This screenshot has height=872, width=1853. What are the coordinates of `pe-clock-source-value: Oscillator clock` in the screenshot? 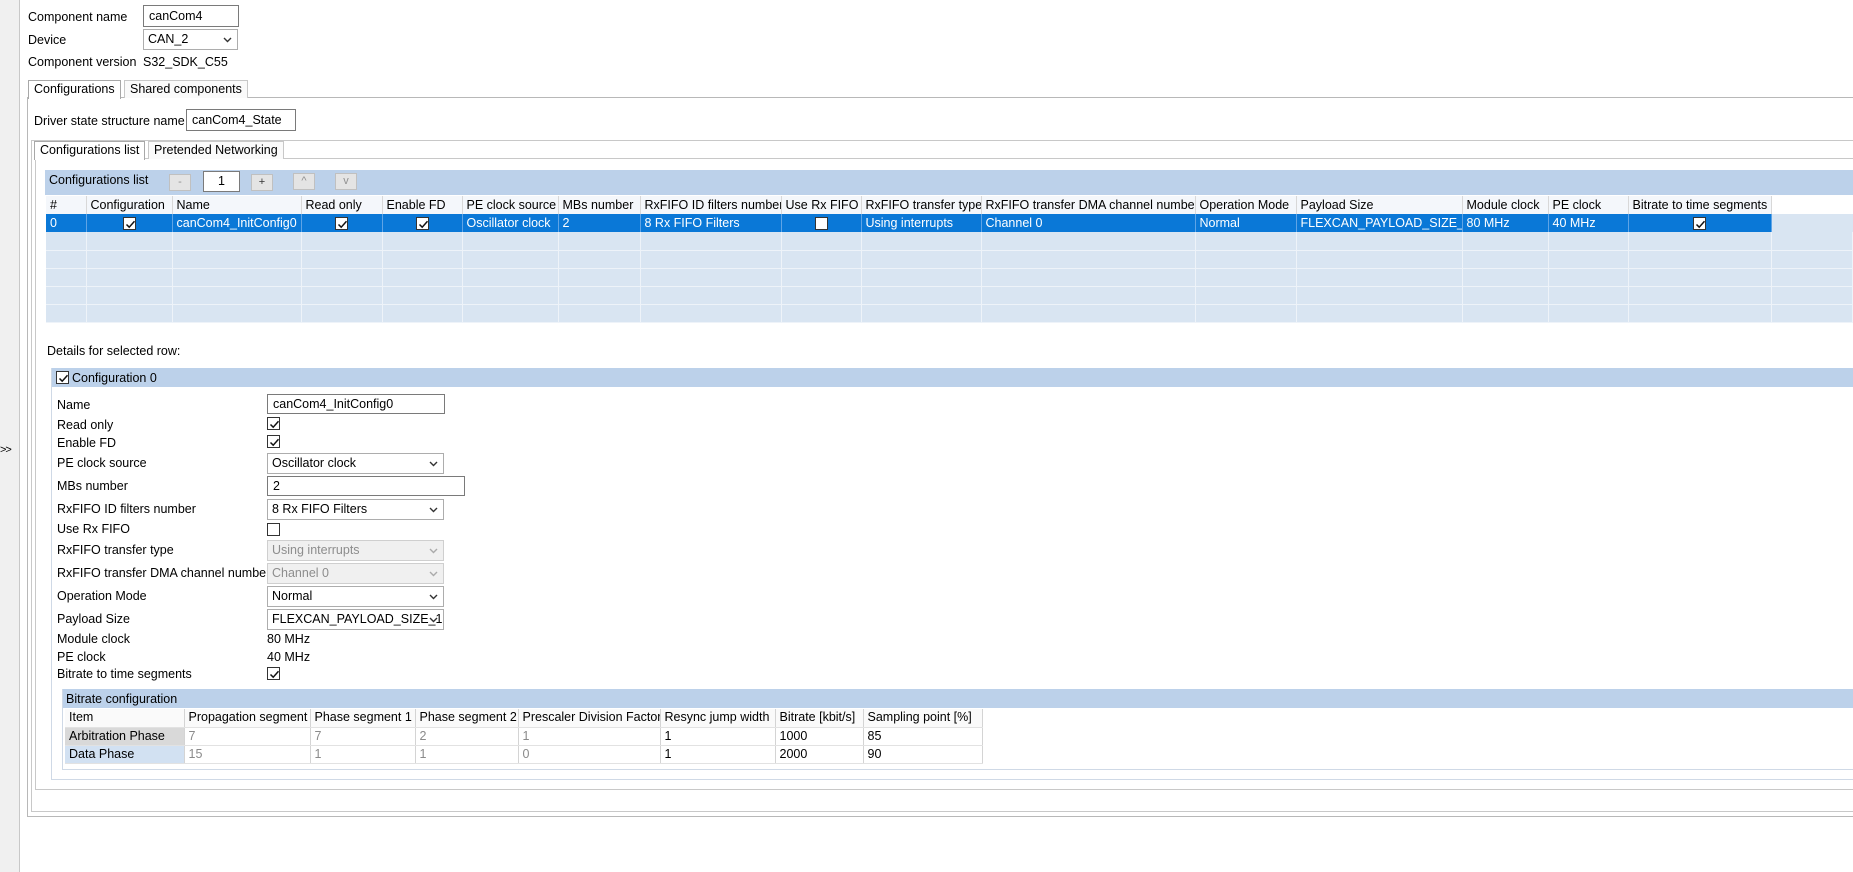 It's located at (314, 463).